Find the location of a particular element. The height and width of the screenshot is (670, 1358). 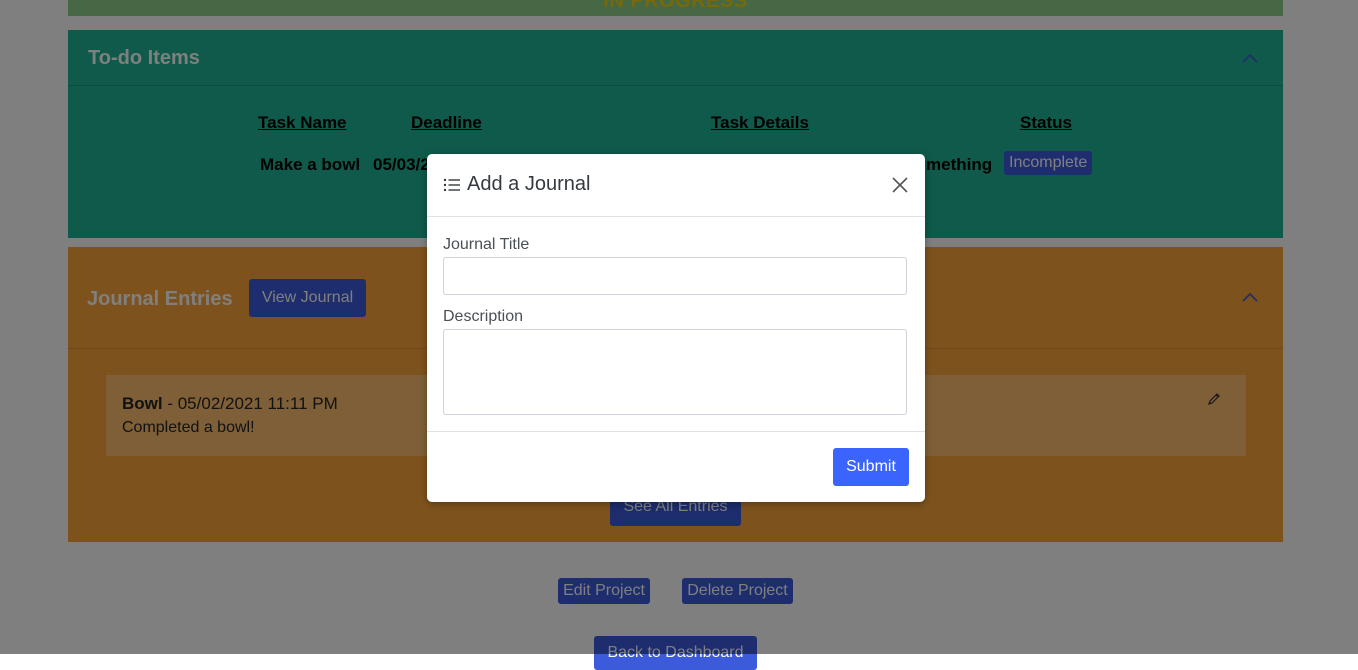

submit-button: Submit is located at coordinates (871, 467).